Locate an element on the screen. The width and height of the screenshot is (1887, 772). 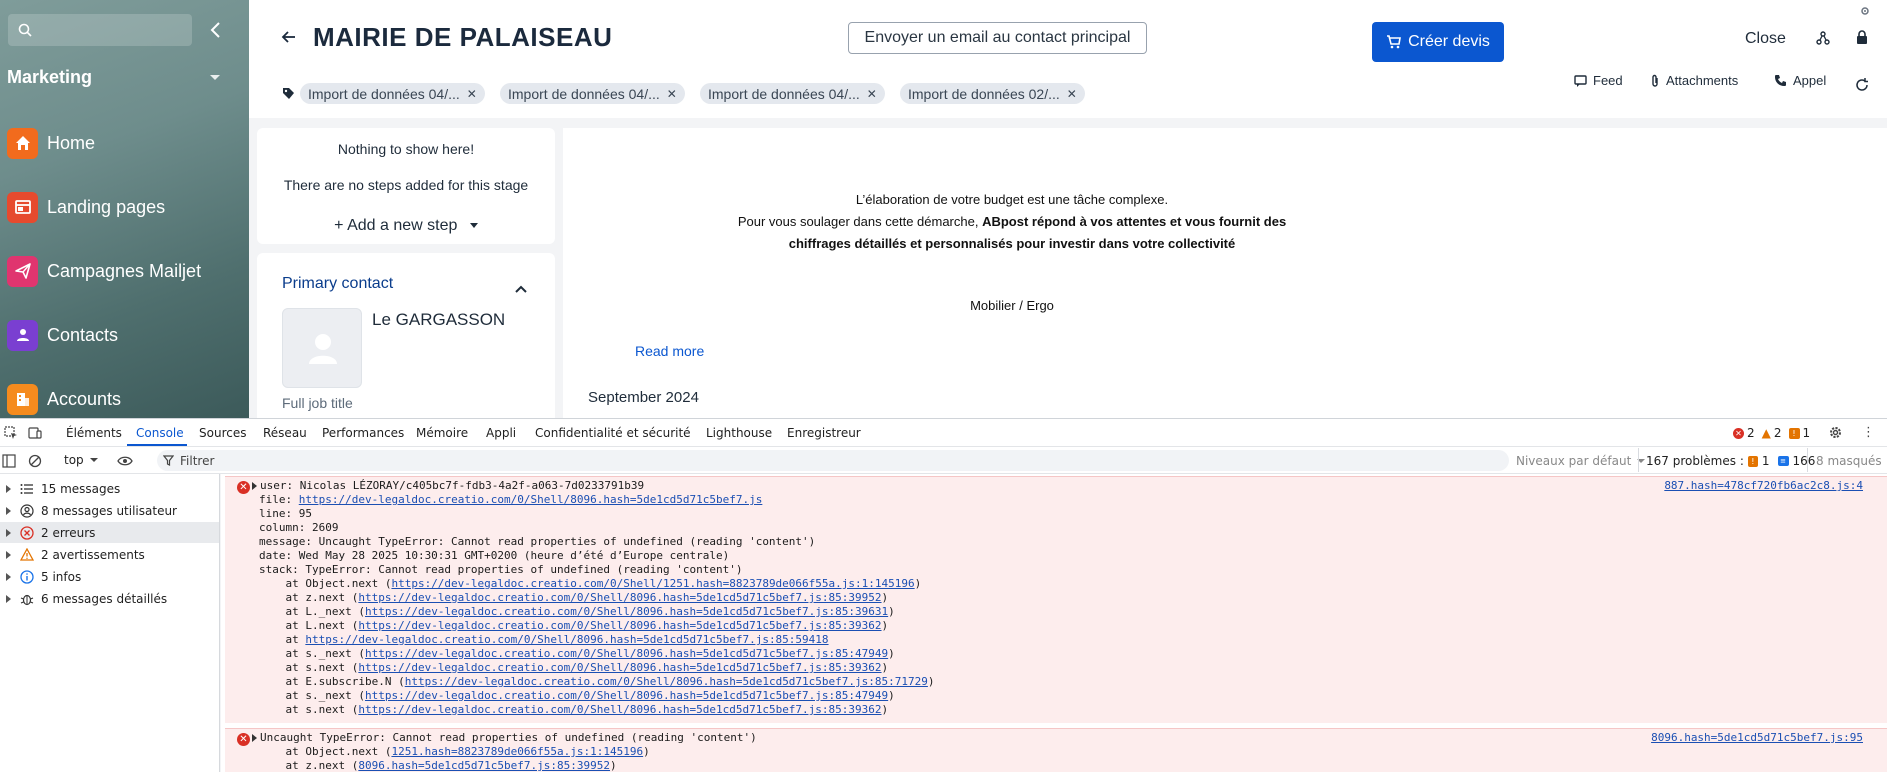
send-email-button: Envoyer un email au contact principal is located at coordinates (997, 38).